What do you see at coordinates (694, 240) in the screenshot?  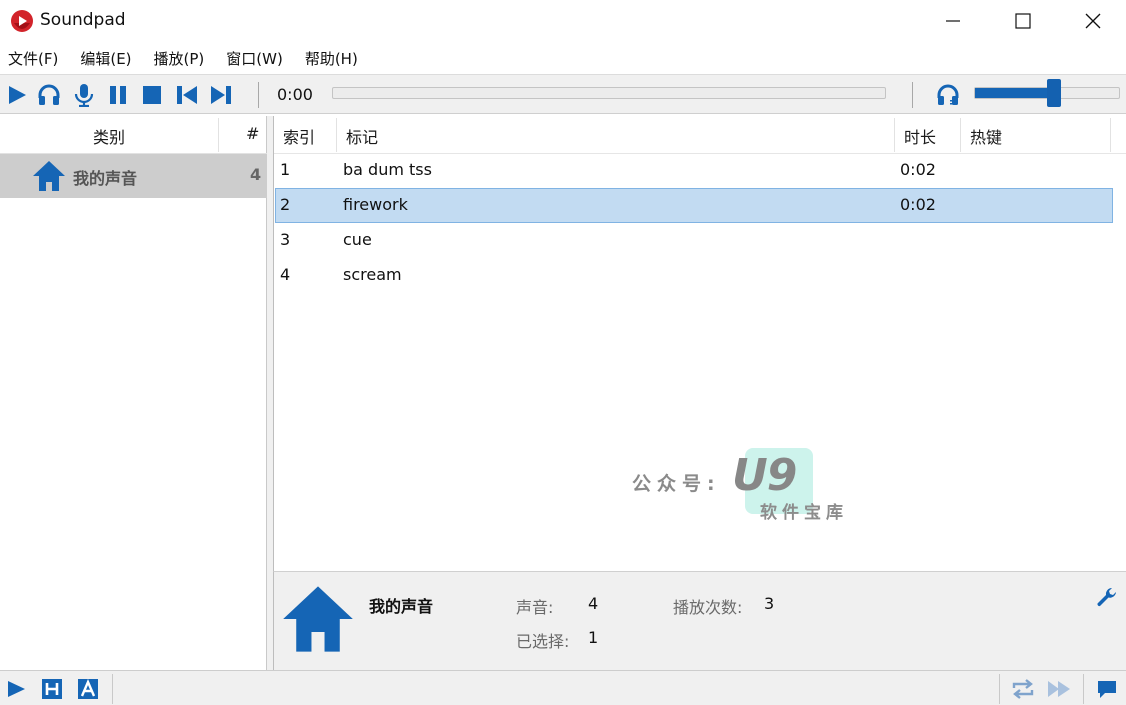 I see `sound-row: 3 cue` at bounding box center [694, 240].